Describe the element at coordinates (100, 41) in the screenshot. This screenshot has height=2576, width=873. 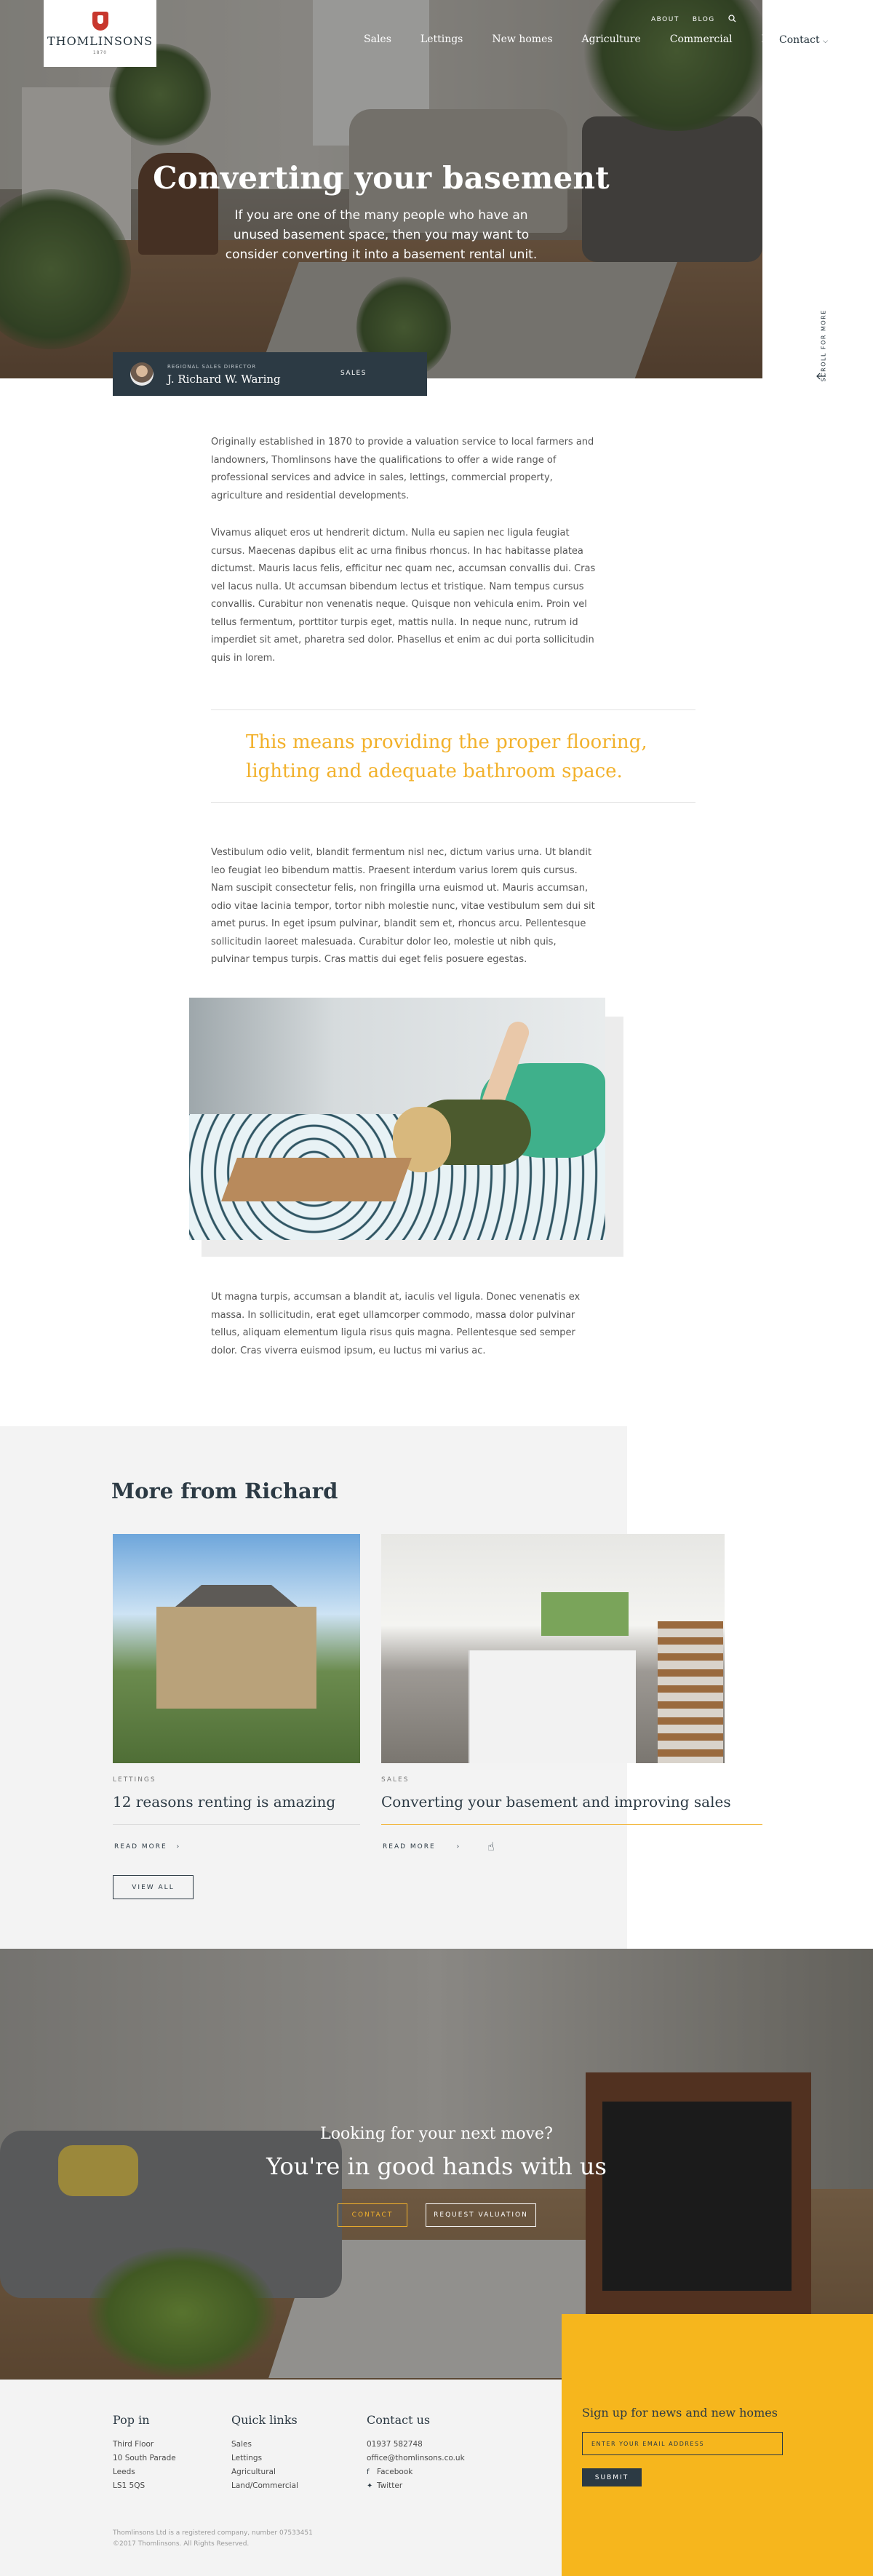
I see `logo-text: THOMLINSONS` at that location.